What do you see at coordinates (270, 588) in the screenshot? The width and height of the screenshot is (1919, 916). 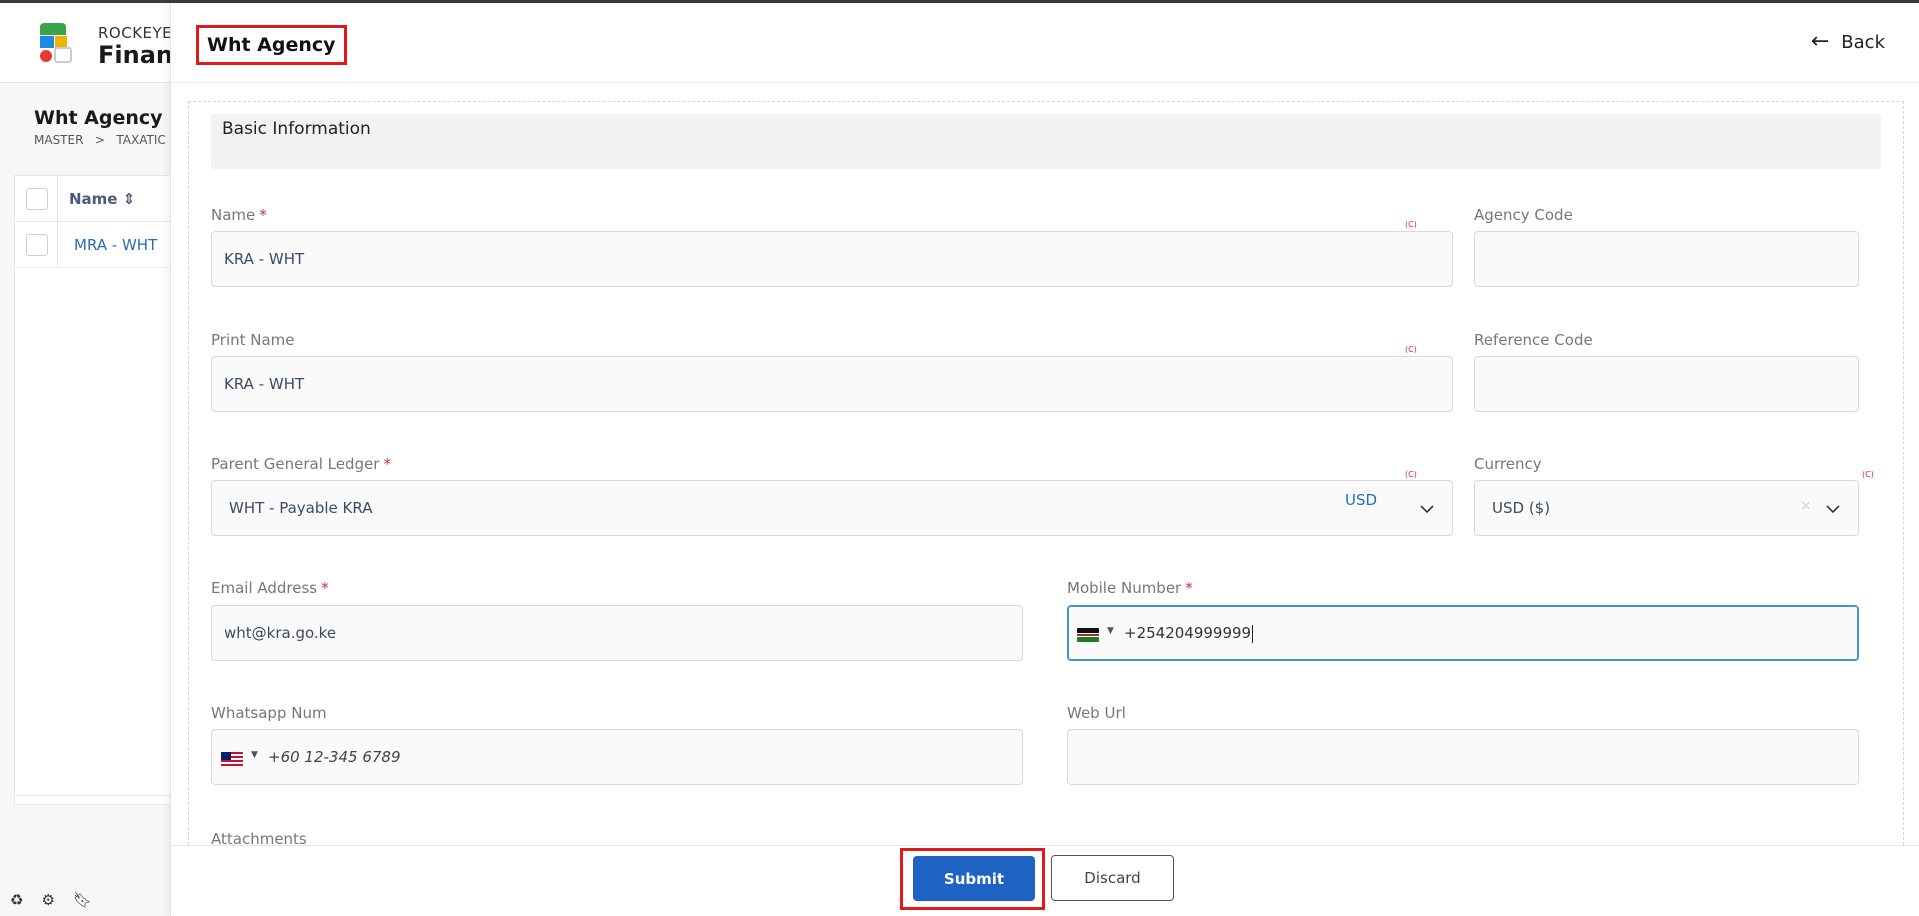 I see `email-label: Email Address *` at bounding box center [270, 588].